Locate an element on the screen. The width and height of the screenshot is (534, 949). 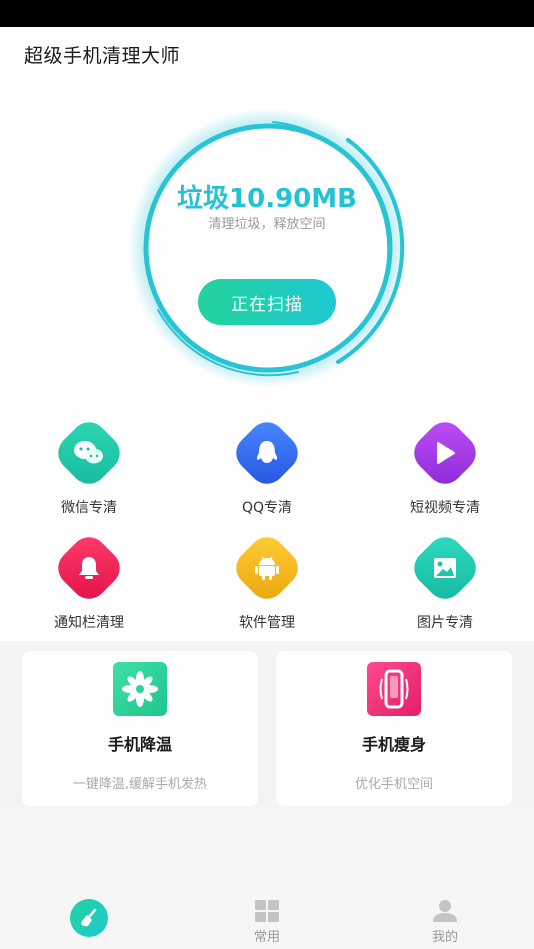
feature-label: 图片专清 is located at coordinates (445, 623).